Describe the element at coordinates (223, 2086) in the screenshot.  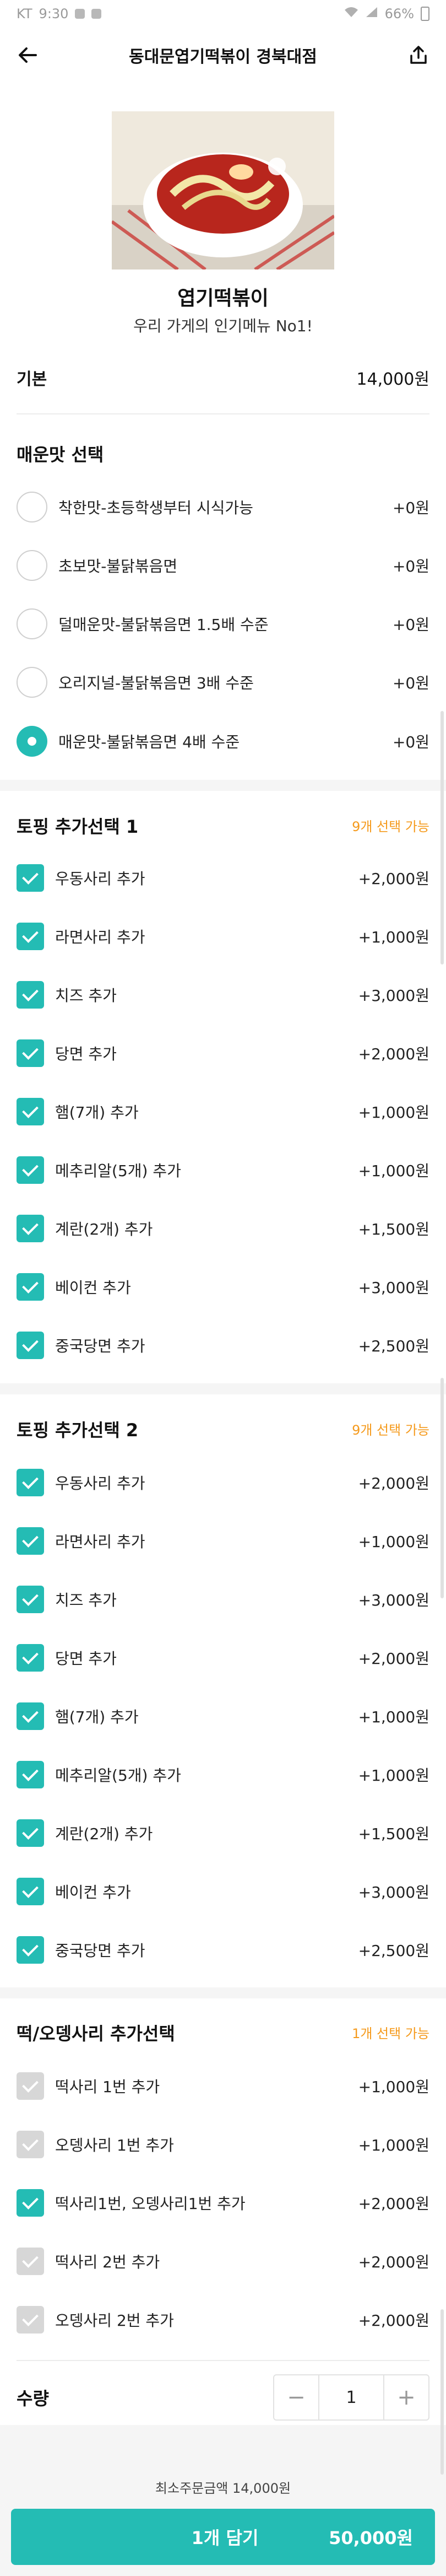
I see `rice-cake-option: 떡사리 1번 추가 +1,000원` at that location.